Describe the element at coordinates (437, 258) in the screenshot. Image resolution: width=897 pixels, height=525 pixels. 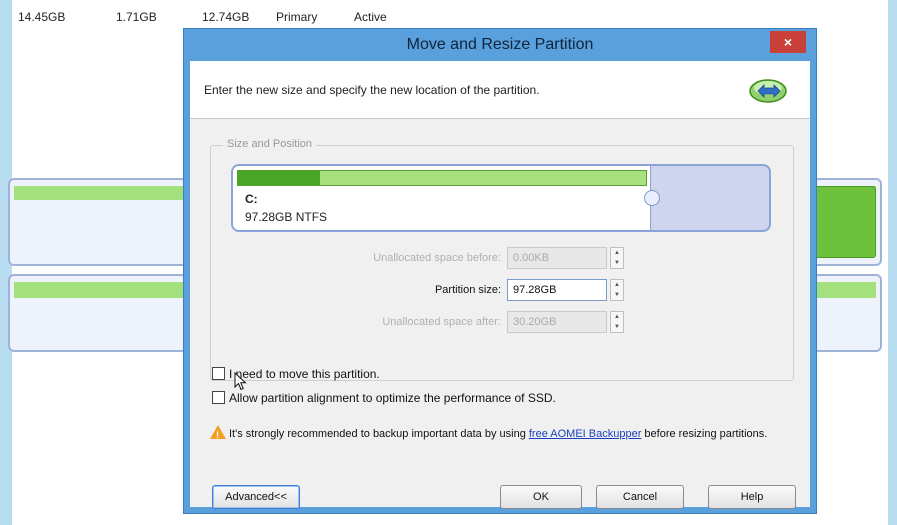
I see `unallocated-before-label: Unallocated space before:` at that location.